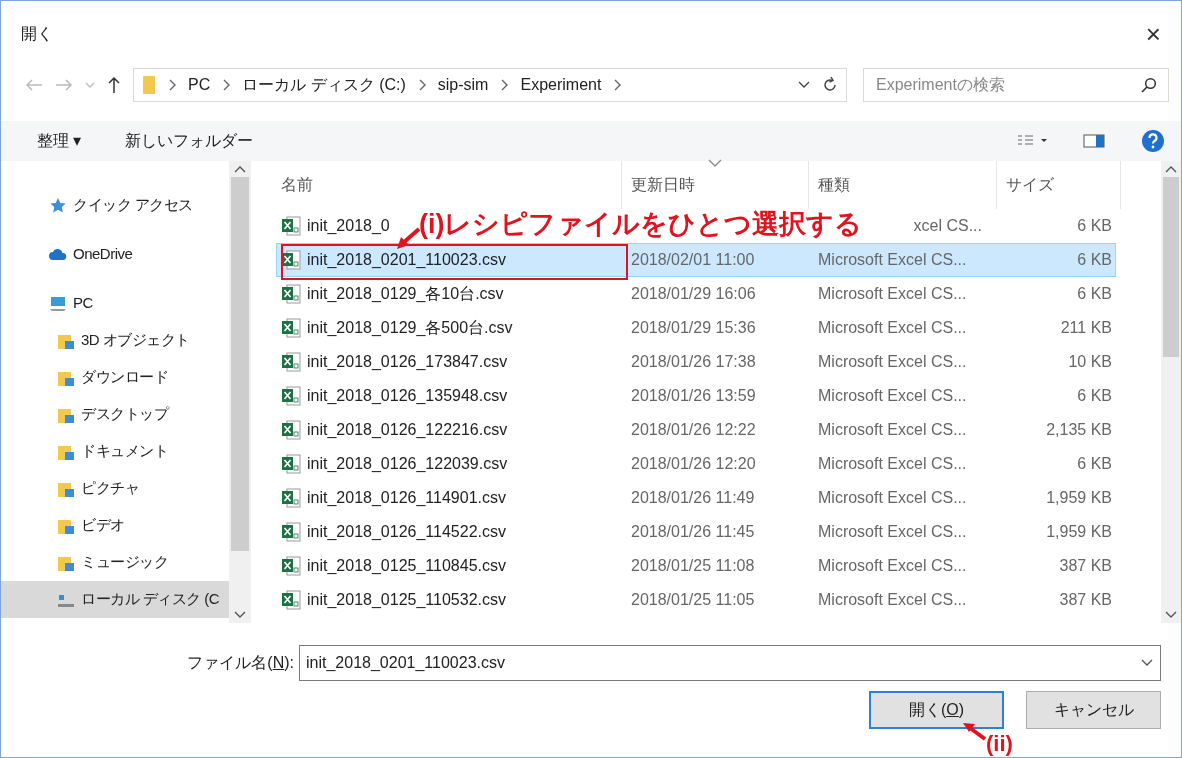 The width and height of the screenshot is (1182, 758). I want to click on dialog-button: キャンセル, so click(1093, 710).